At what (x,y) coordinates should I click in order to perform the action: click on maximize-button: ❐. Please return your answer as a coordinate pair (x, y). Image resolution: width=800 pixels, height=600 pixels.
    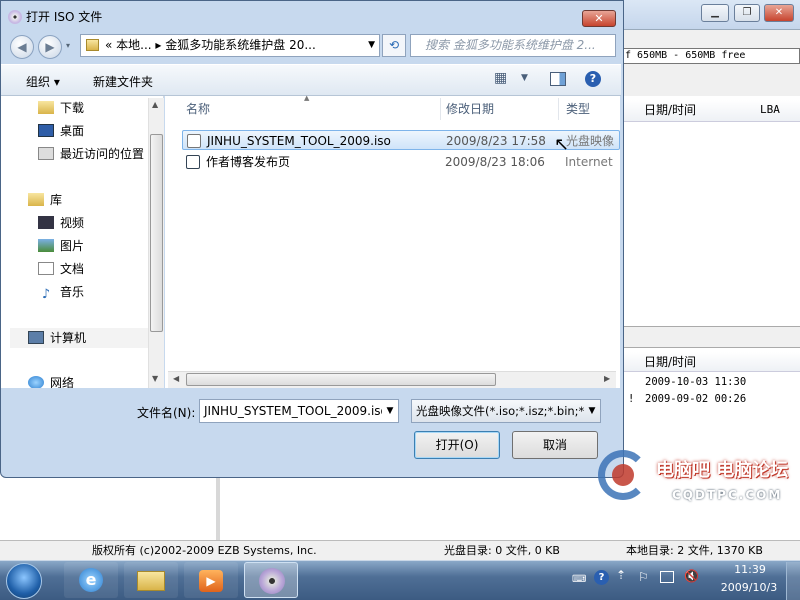
    Looking at the image, I should click on (747, 13).